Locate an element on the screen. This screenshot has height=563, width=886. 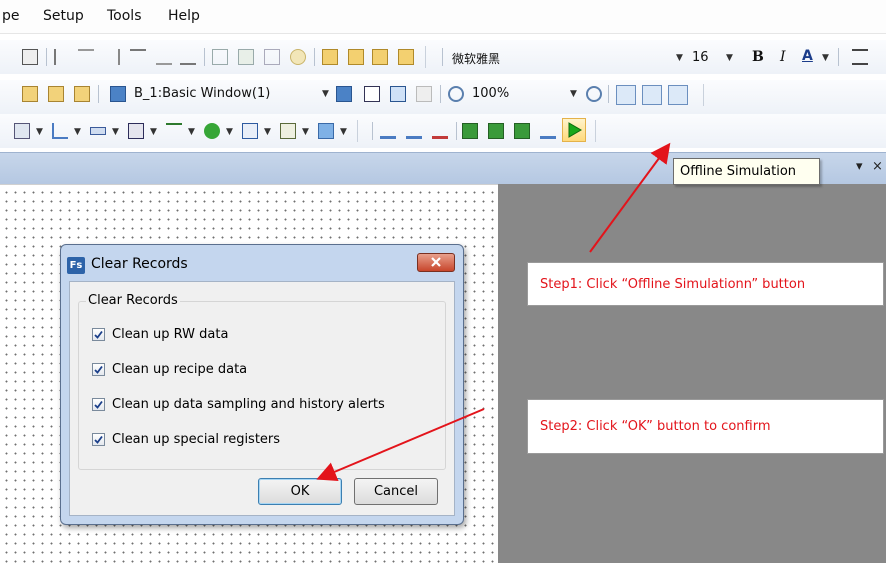
step2-annotation: Step2: Click “OK” button to confirm is located at coordinates (705, 426).